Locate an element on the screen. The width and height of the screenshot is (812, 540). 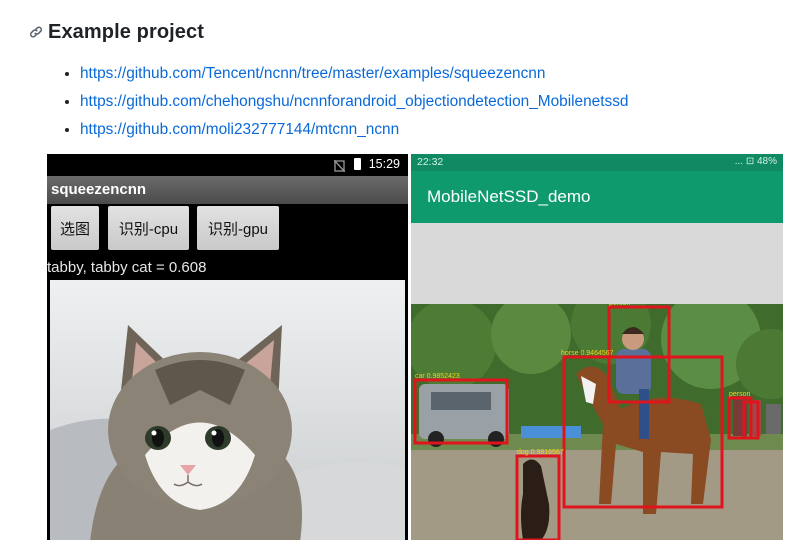
status-bar: 22:32 ... ⊡ 48% is located at coordinates (597, 162).